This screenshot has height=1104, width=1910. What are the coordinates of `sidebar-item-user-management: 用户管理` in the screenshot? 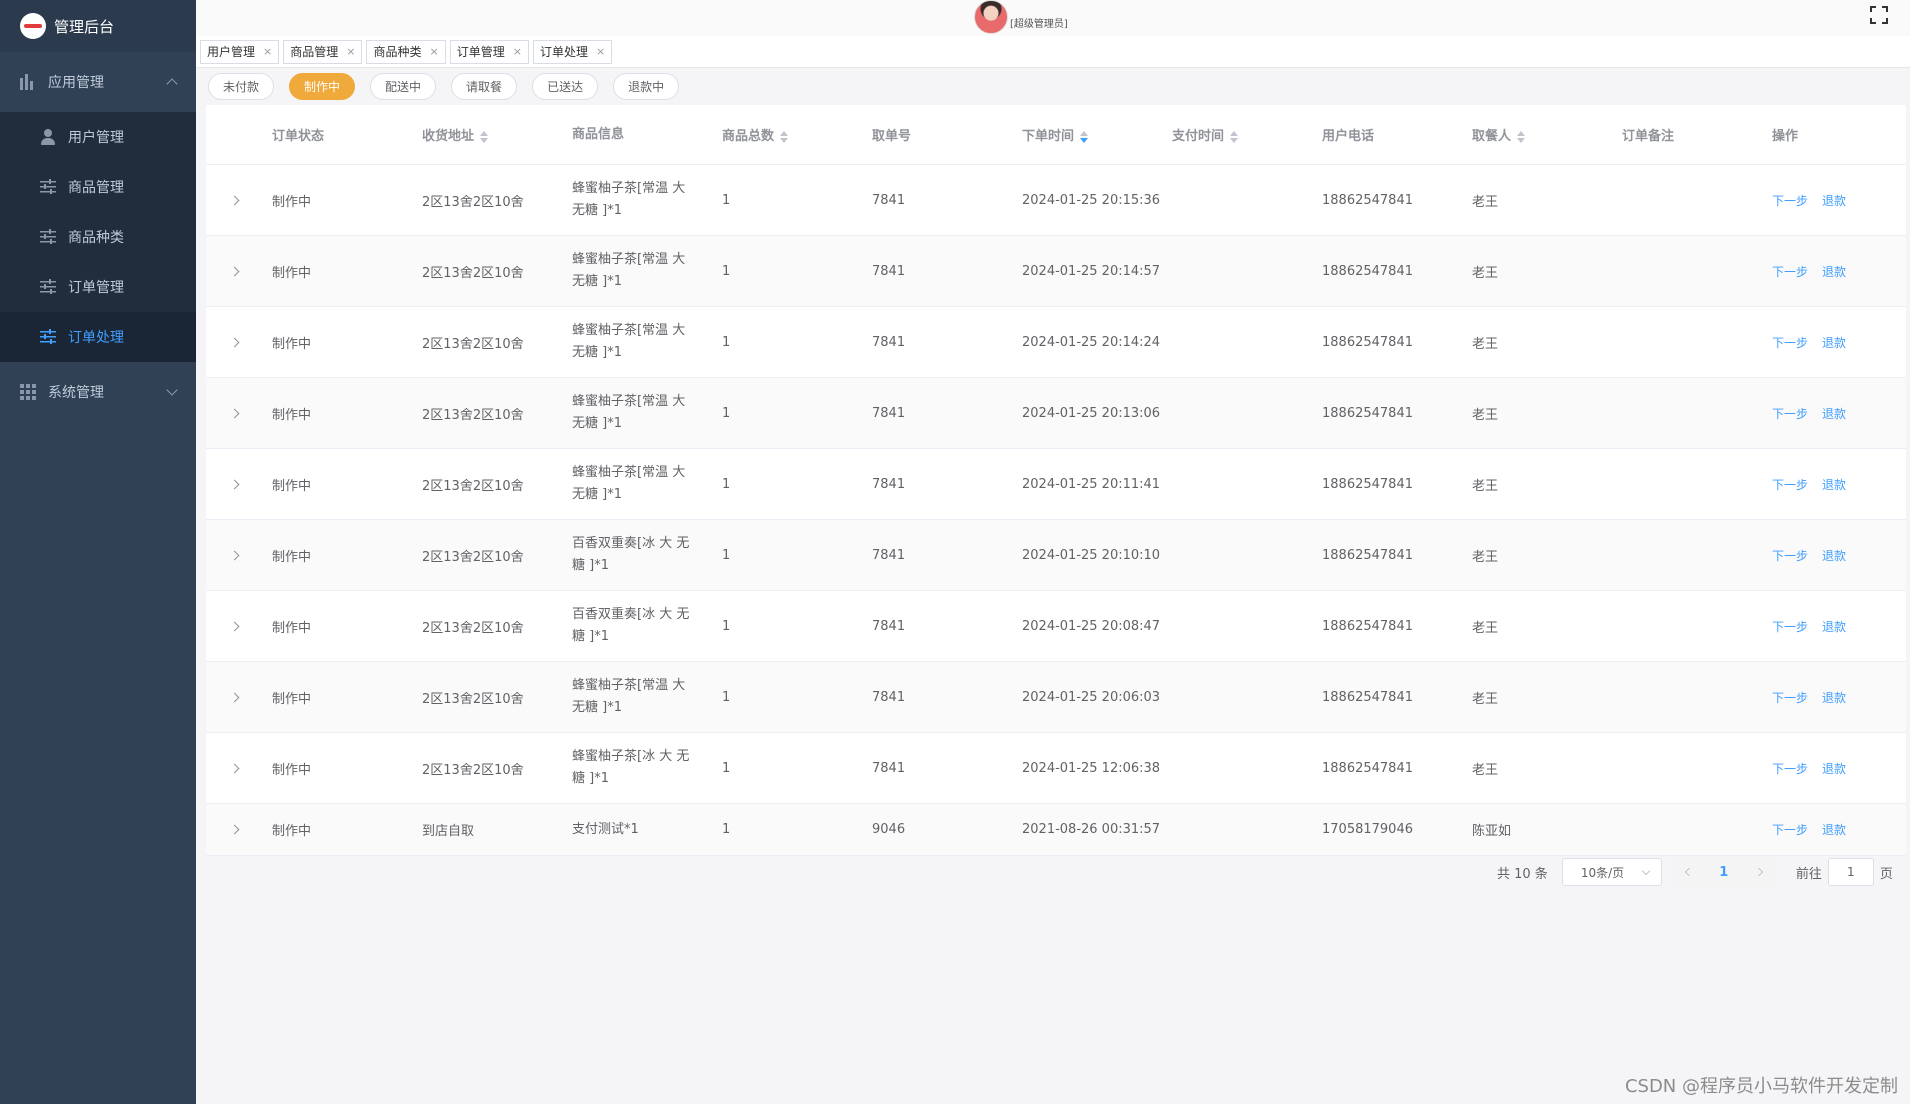 It's located at (98, 137).